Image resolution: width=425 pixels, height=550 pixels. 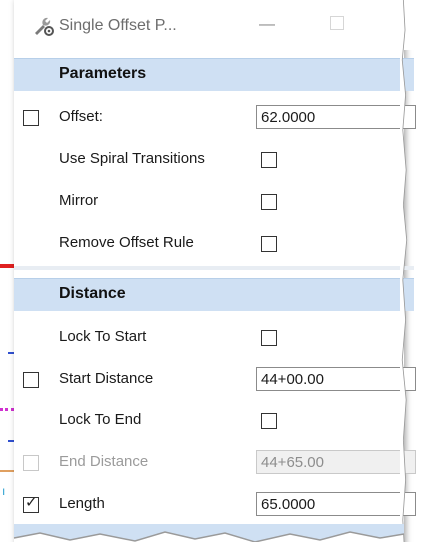 What do you see at coordinates (103, 336) in the screenshot?
I see `lock-to-start-label: Lock To Start` at bounding box center [103, 336].